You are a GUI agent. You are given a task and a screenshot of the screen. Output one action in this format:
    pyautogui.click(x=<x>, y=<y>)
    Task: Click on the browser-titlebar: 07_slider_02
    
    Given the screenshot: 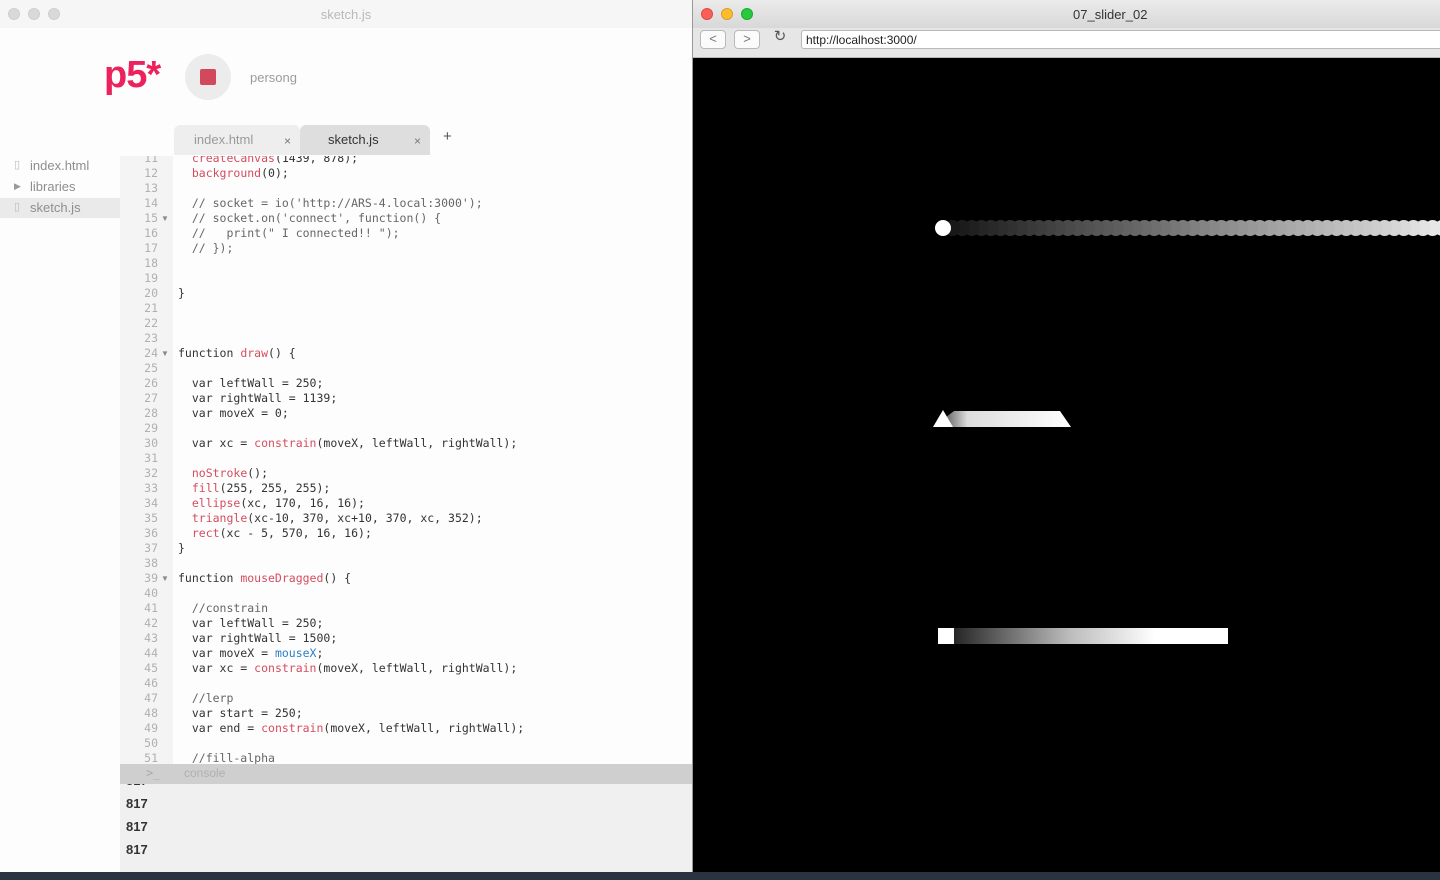 What is the action you would take?
    pyautogui.click(x=1066, y=14)
    